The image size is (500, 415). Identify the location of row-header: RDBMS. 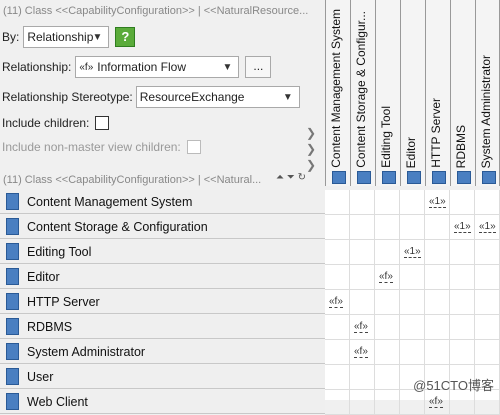
(162, 327).